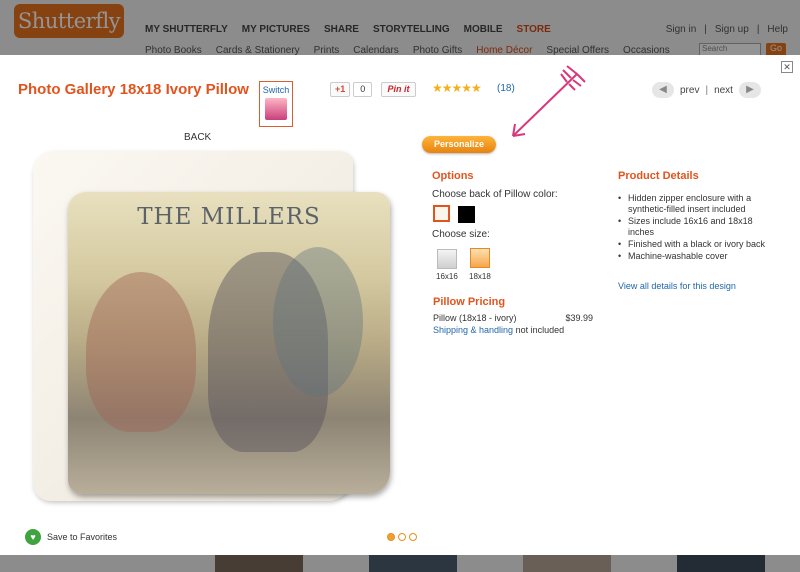 The width and height of the screenshot is (800, 572). I want to click on google-plus-widget: +1 0, so click(351, 89).